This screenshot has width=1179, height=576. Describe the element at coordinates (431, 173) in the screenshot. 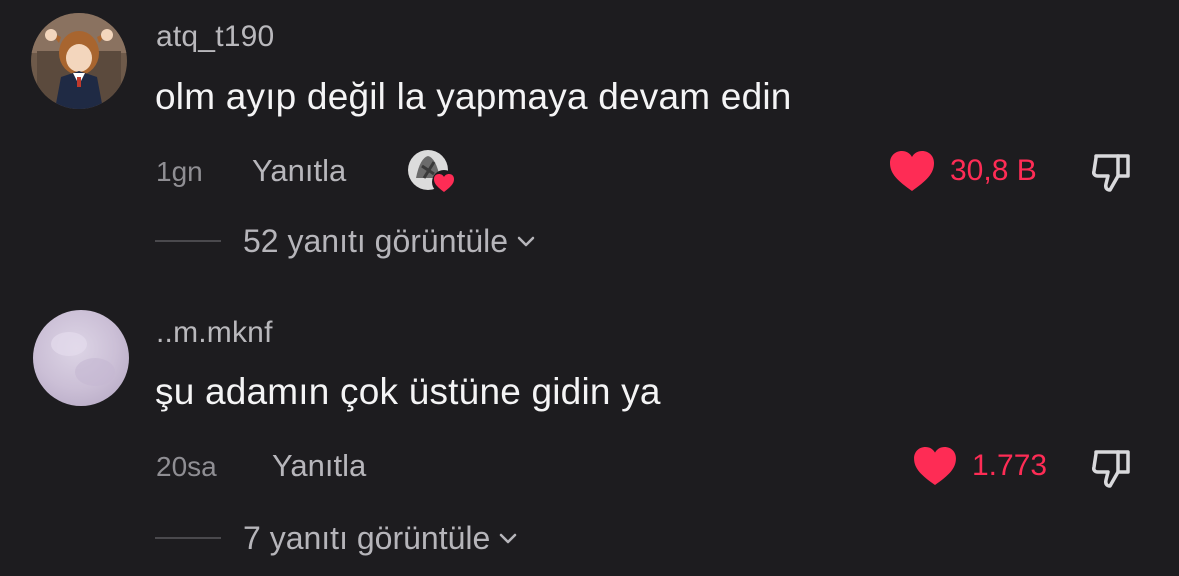

I see `creator-liked-badge` at that location.